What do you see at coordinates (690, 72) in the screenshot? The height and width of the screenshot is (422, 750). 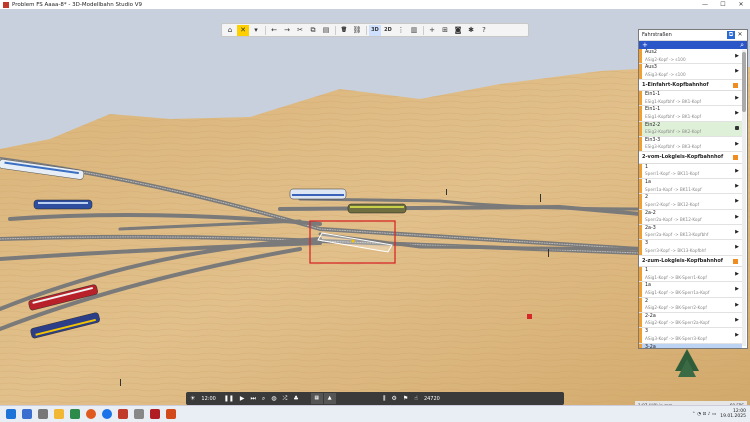 I see `route-item: Aus3 ASig3-Kopf -> s100 ▶` at bounding box center [690, 72].